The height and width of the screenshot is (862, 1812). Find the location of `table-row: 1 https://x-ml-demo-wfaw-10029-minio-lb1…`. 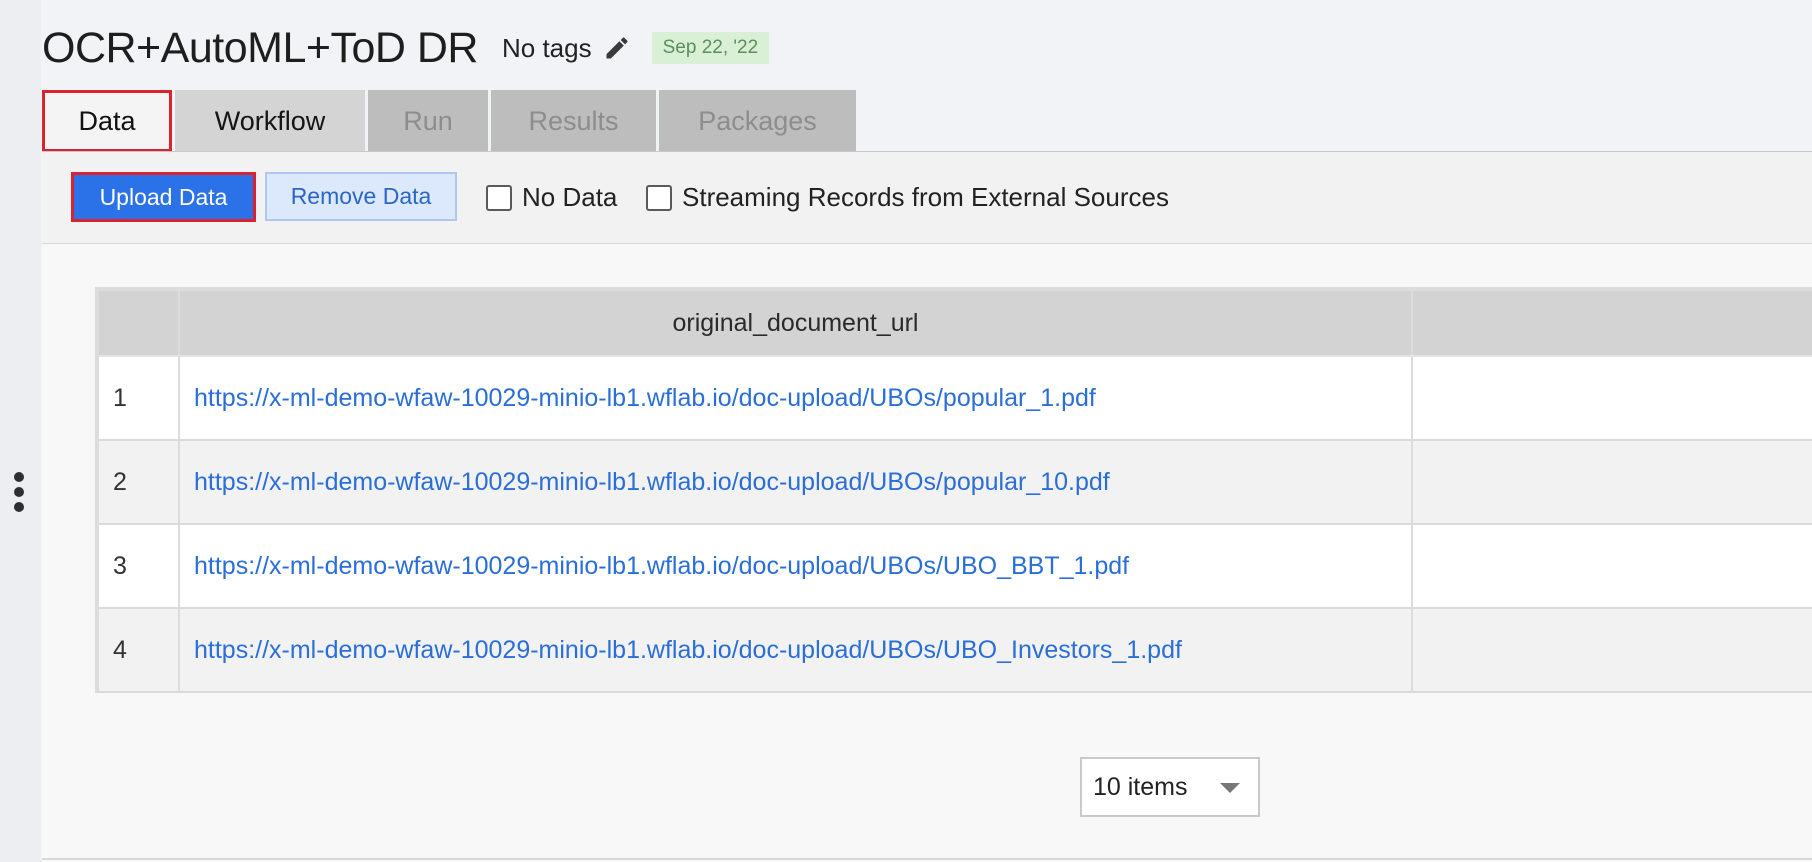

table-row: 1 https://x-ml-demo-wfaw-10029-minio-lb1… is located at coordinates (955, 399).